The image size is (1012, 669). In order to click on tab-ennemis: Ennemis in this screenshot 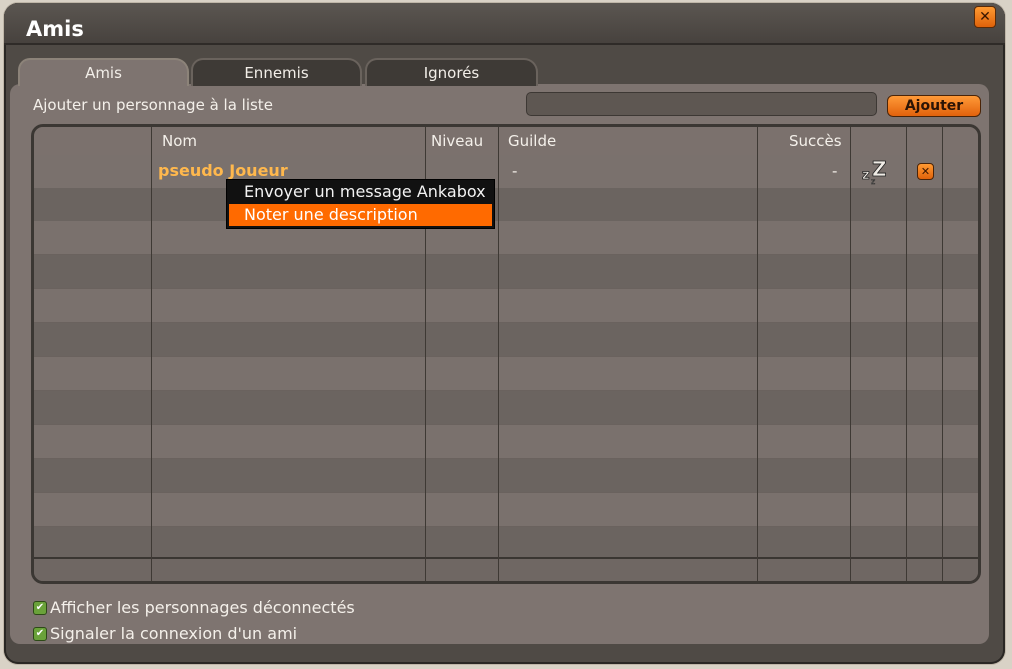, I will do `click(276, 72)`.